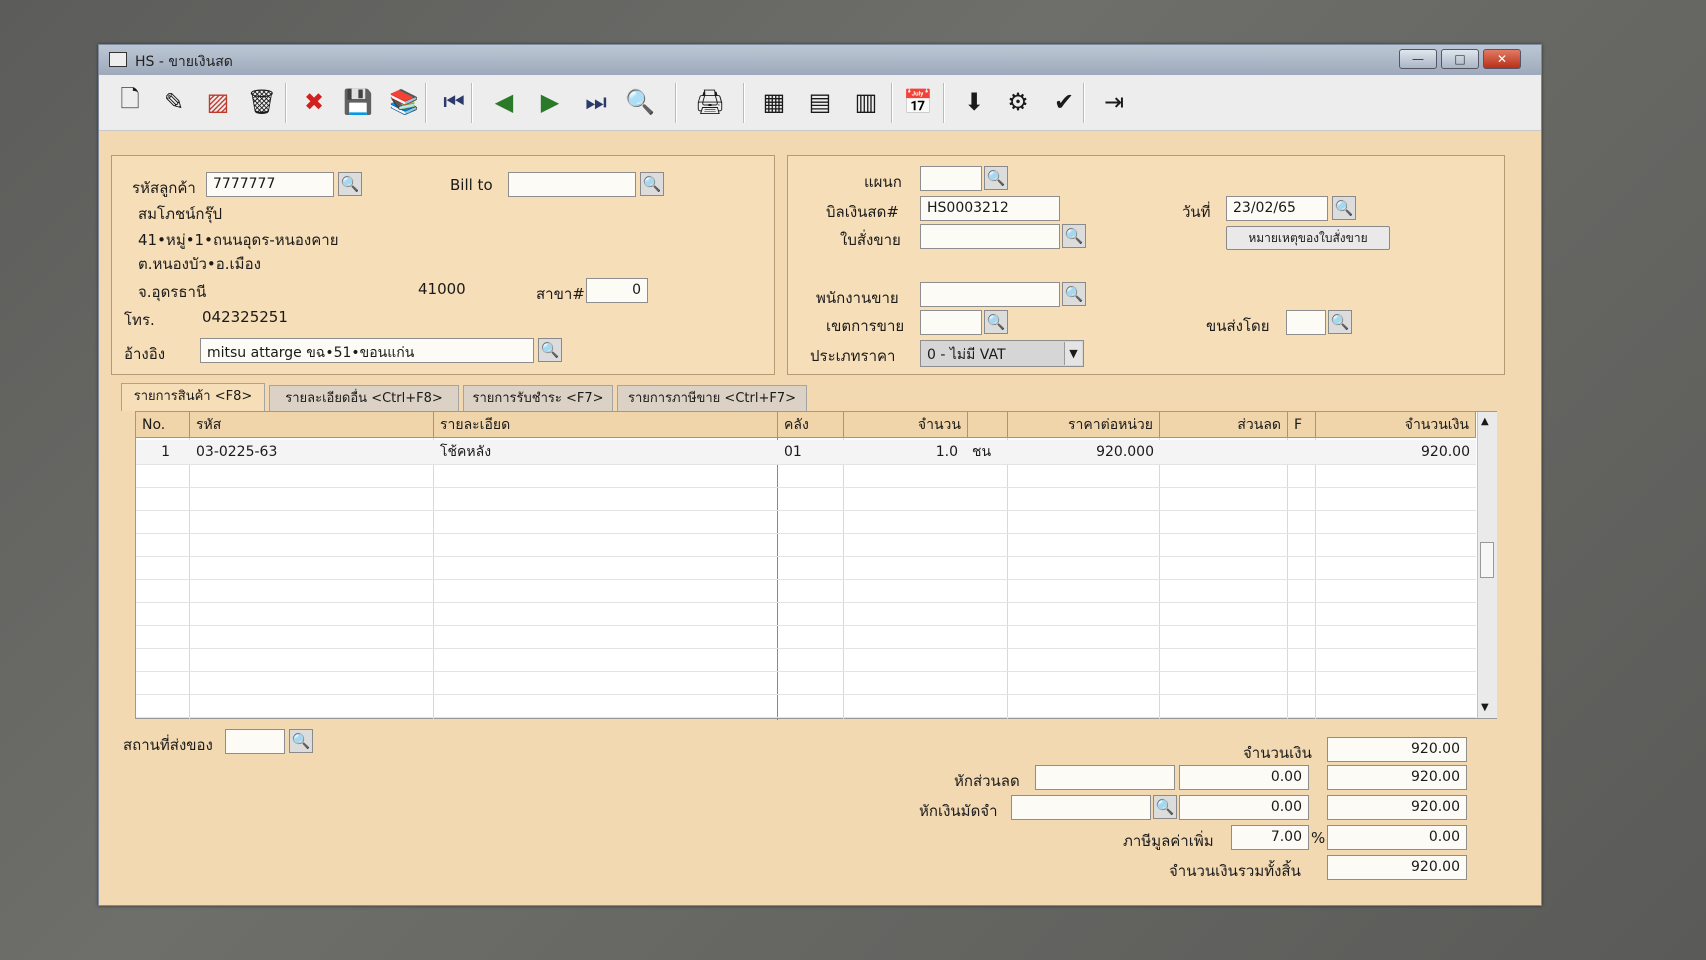 The height and width of the screenshot is (960, 1706). Describe the element at coordinates (145, 354) in the screenshot. I see `reference-label: อ้างอิง` at that location.